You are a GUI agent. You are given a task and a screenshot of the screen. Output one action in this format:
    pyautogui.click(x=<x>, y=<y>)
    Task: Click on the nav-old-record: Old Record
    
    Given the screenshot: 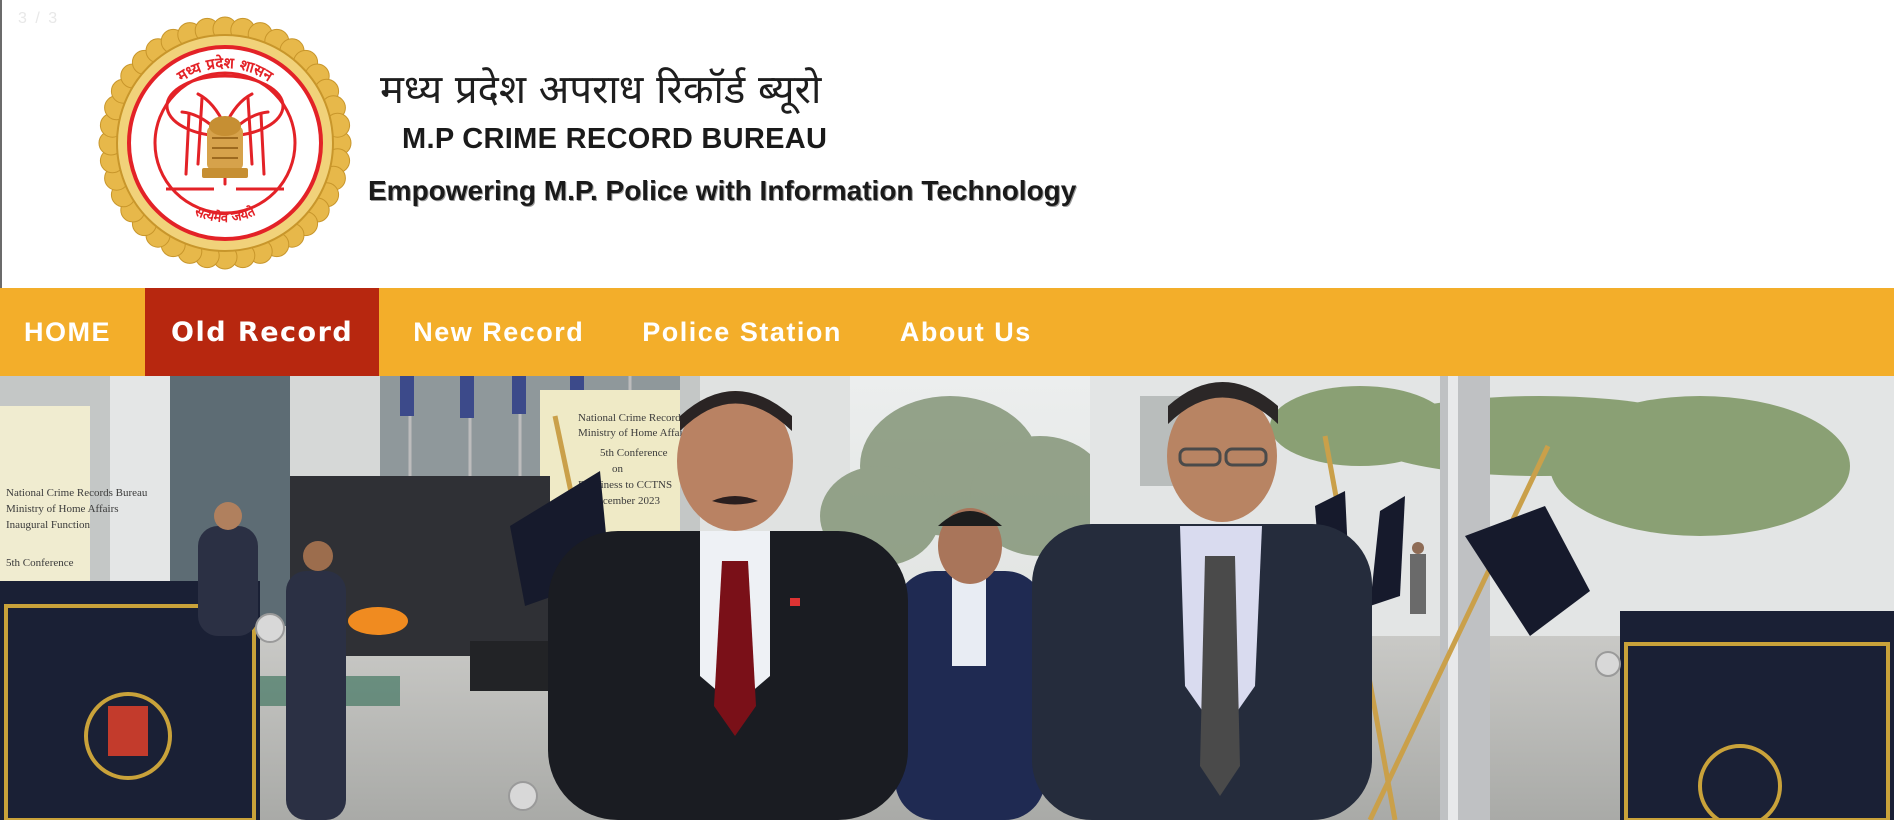 What is the action you would take?
    pyautogui.click(x=262, y=332)
    